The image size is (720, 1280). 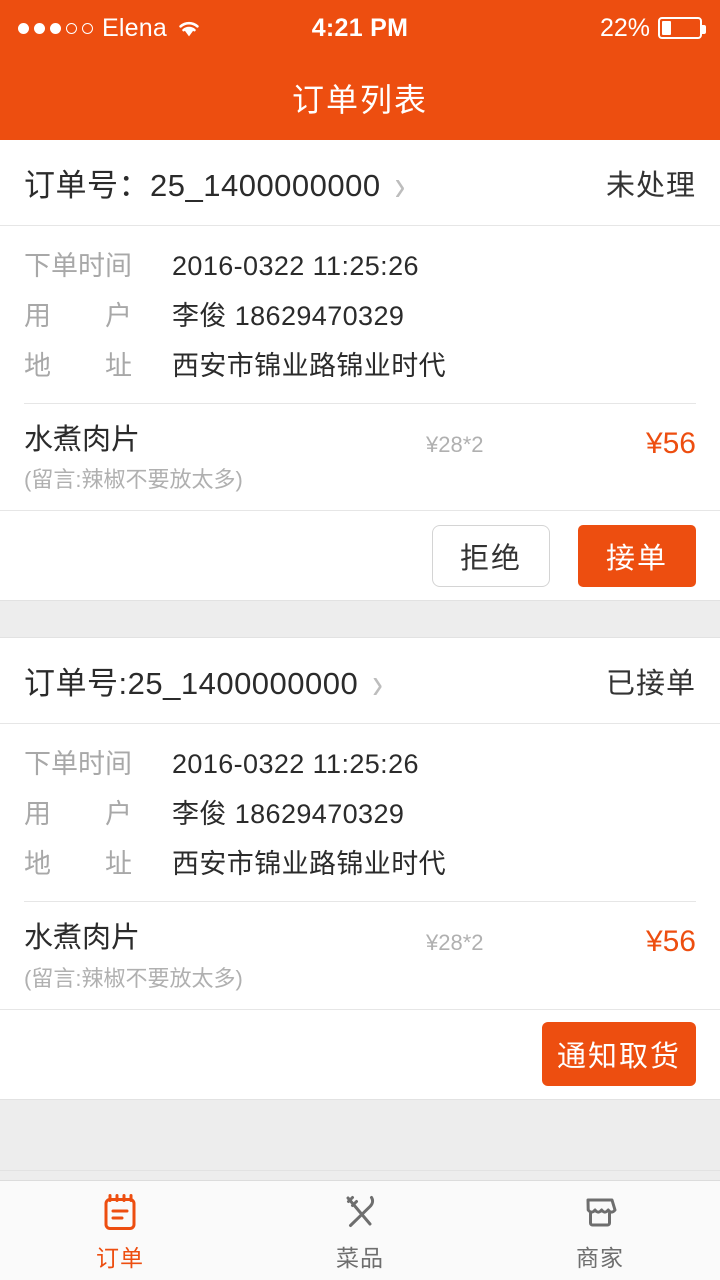 I want to click on status-badge: 未处理, so click(x=650, y=185).